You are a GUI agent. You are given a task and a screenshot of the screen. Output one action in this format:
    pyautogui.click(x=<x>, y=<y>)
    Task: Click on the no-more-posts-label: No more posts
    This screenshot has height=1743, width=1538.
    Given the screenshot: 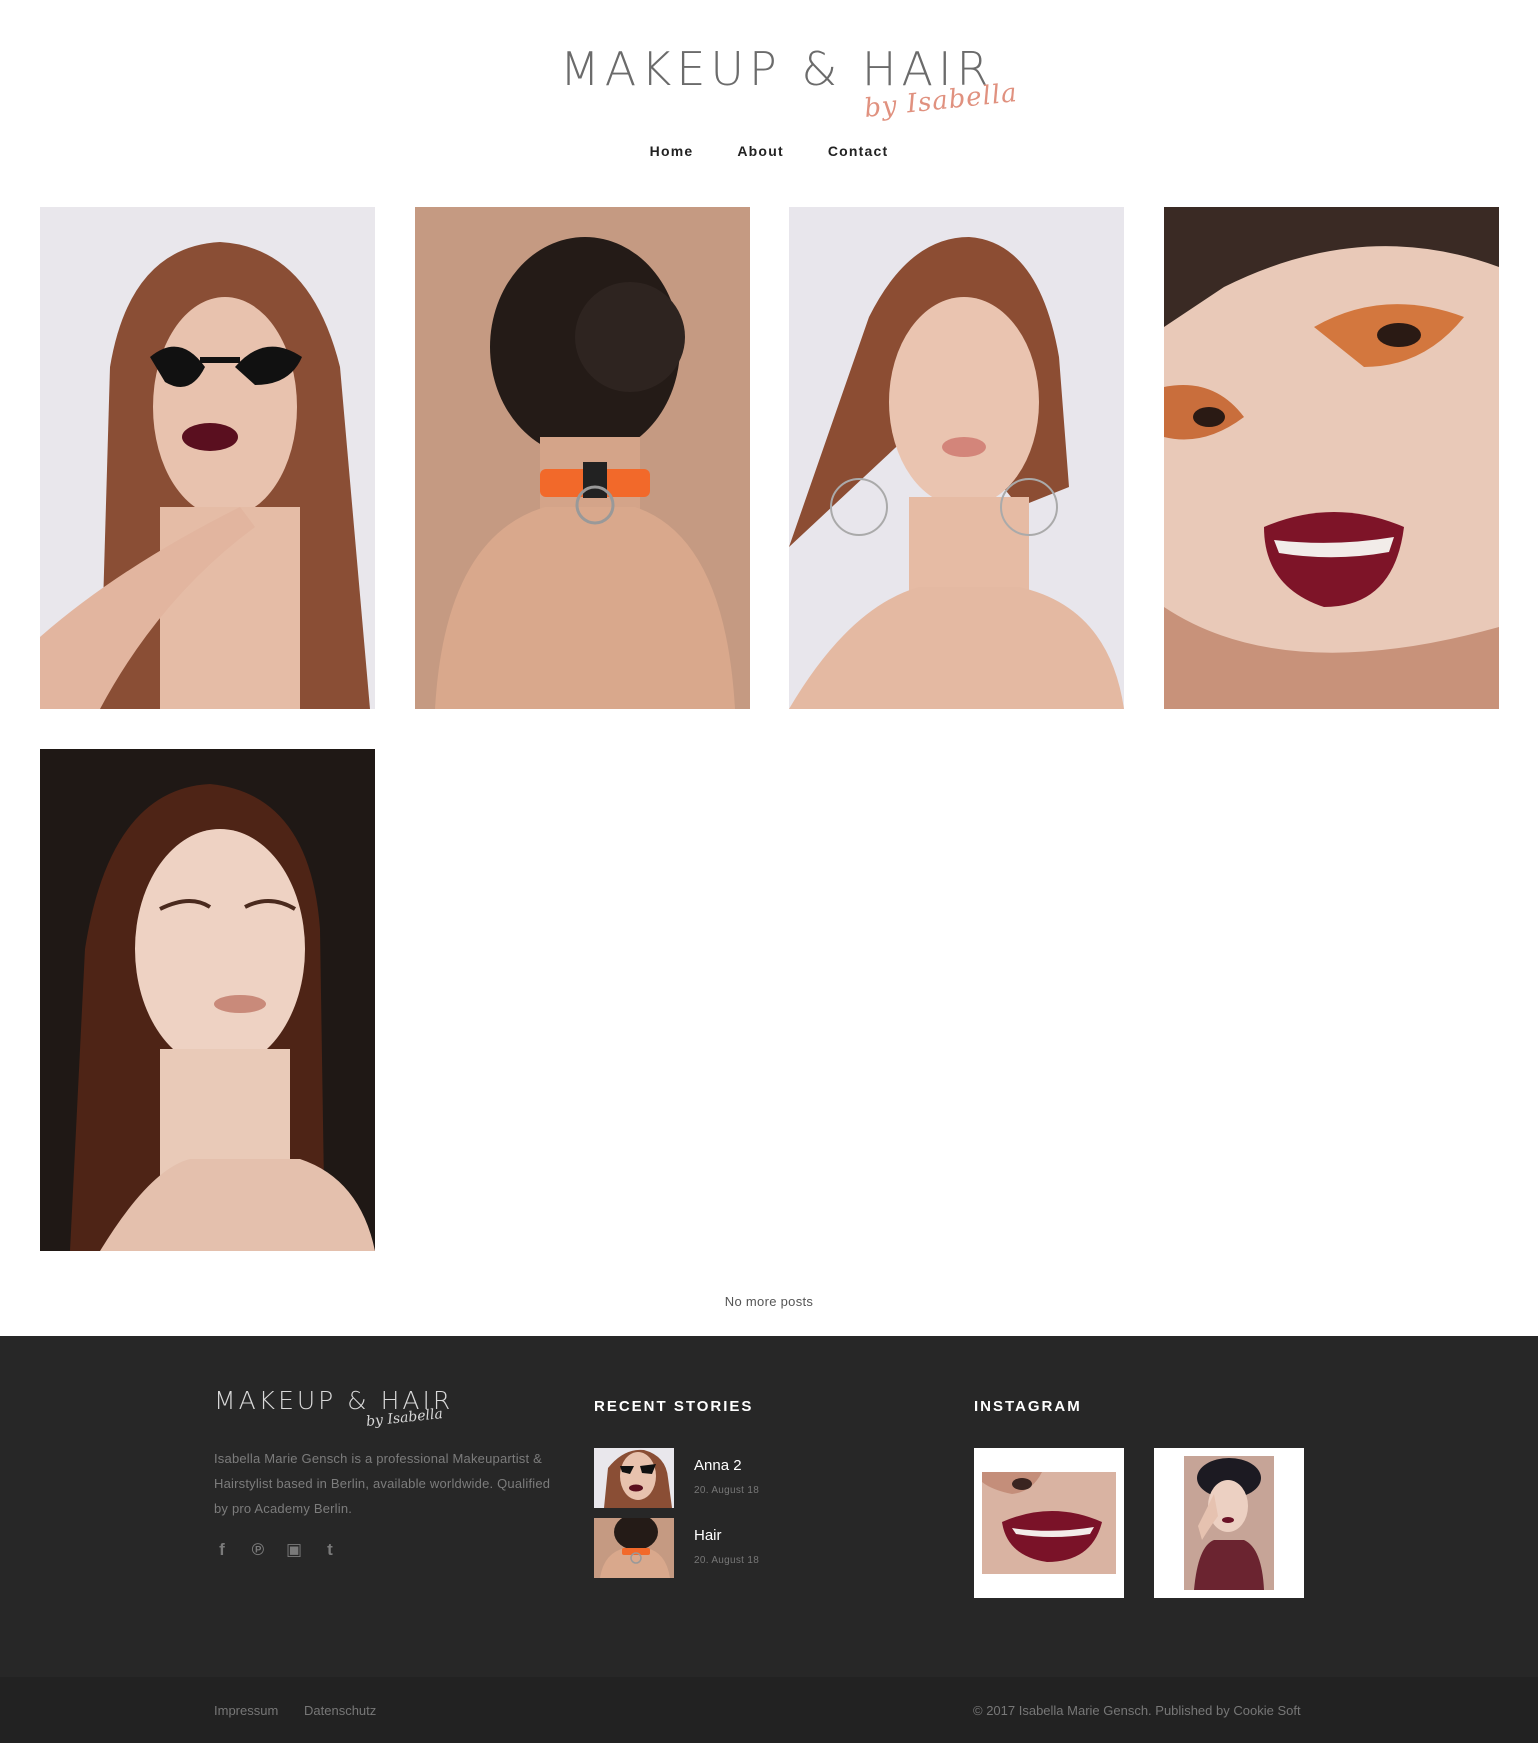 What is the action you would take?
    pyautogui.click(x=769, y=1301)
    